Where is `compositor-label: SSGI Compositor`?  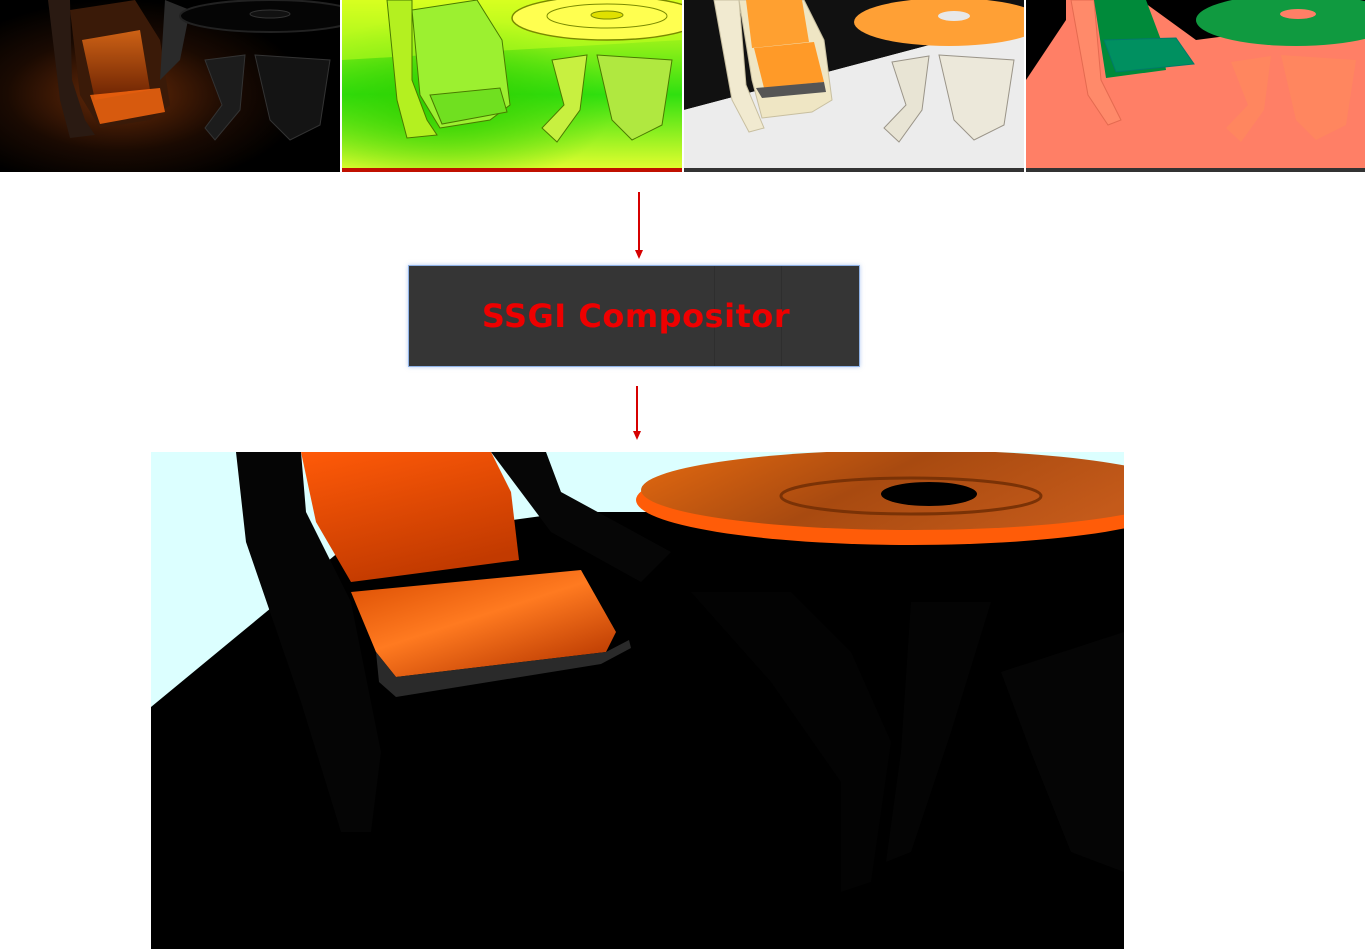 compositor-label: SSGI Compositor is located at coordinates (636, 316).